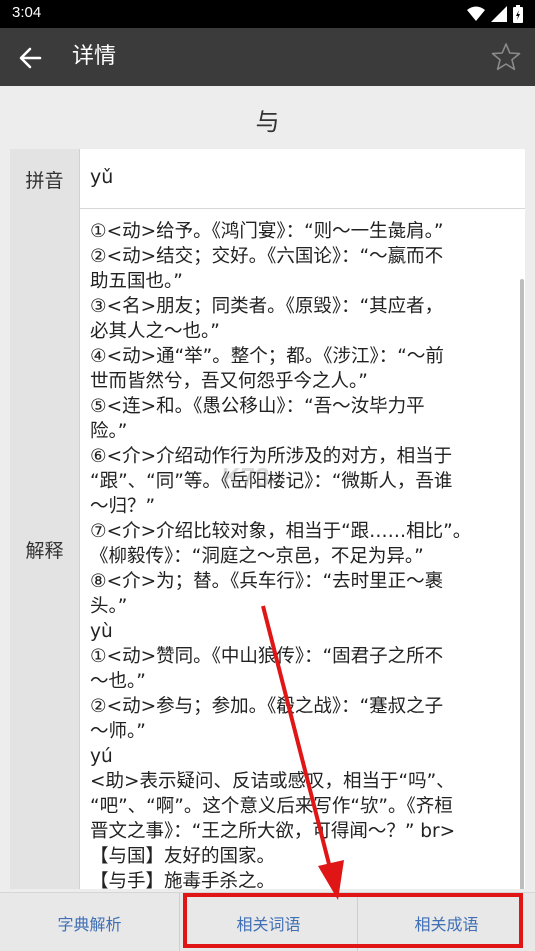 This screenshot has height=951, width=535. What do you see at coordinates (101, 631) in the screenshot?
I see `definition-line: yù` at bounding box center [101, 631].